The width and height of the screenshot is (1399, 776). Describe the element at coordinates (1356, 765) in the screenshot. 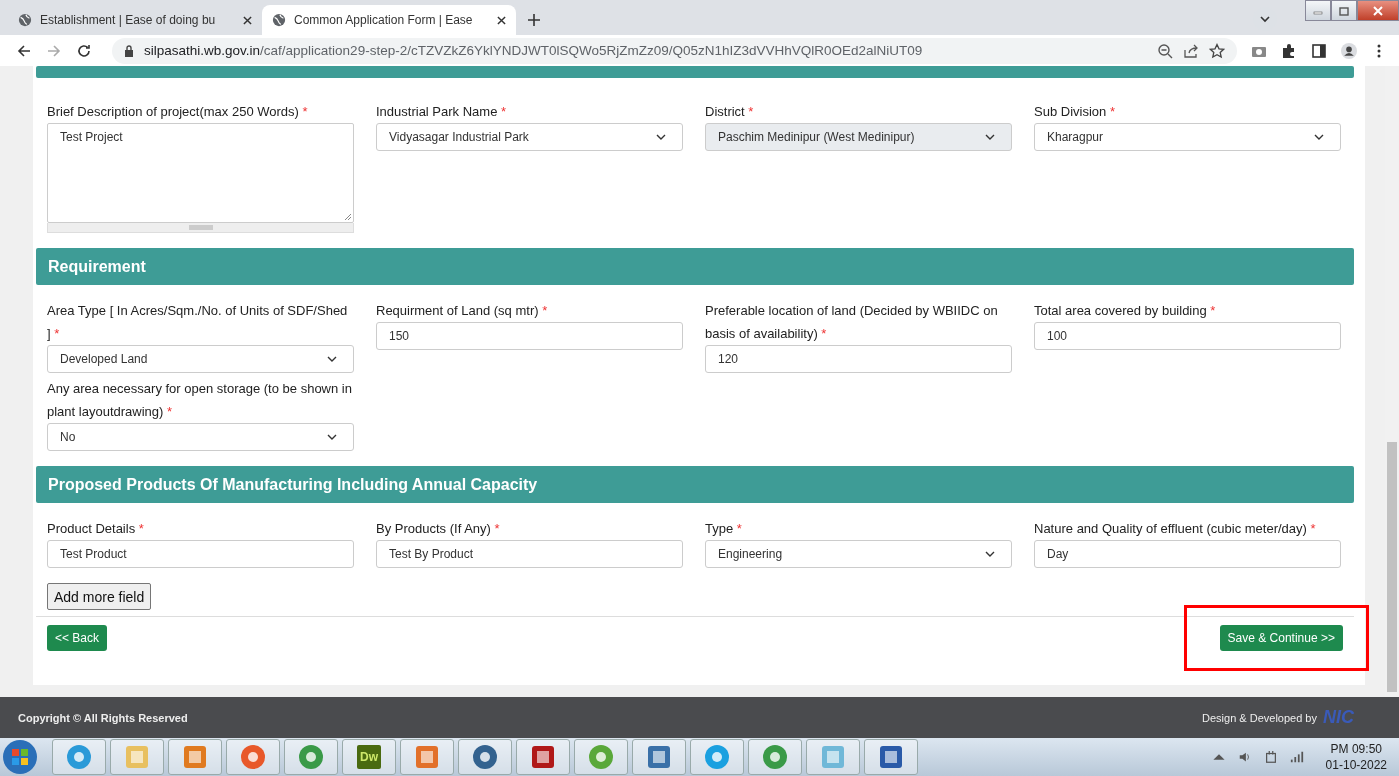

I see `clock-date: 01-10-2022` at that location.